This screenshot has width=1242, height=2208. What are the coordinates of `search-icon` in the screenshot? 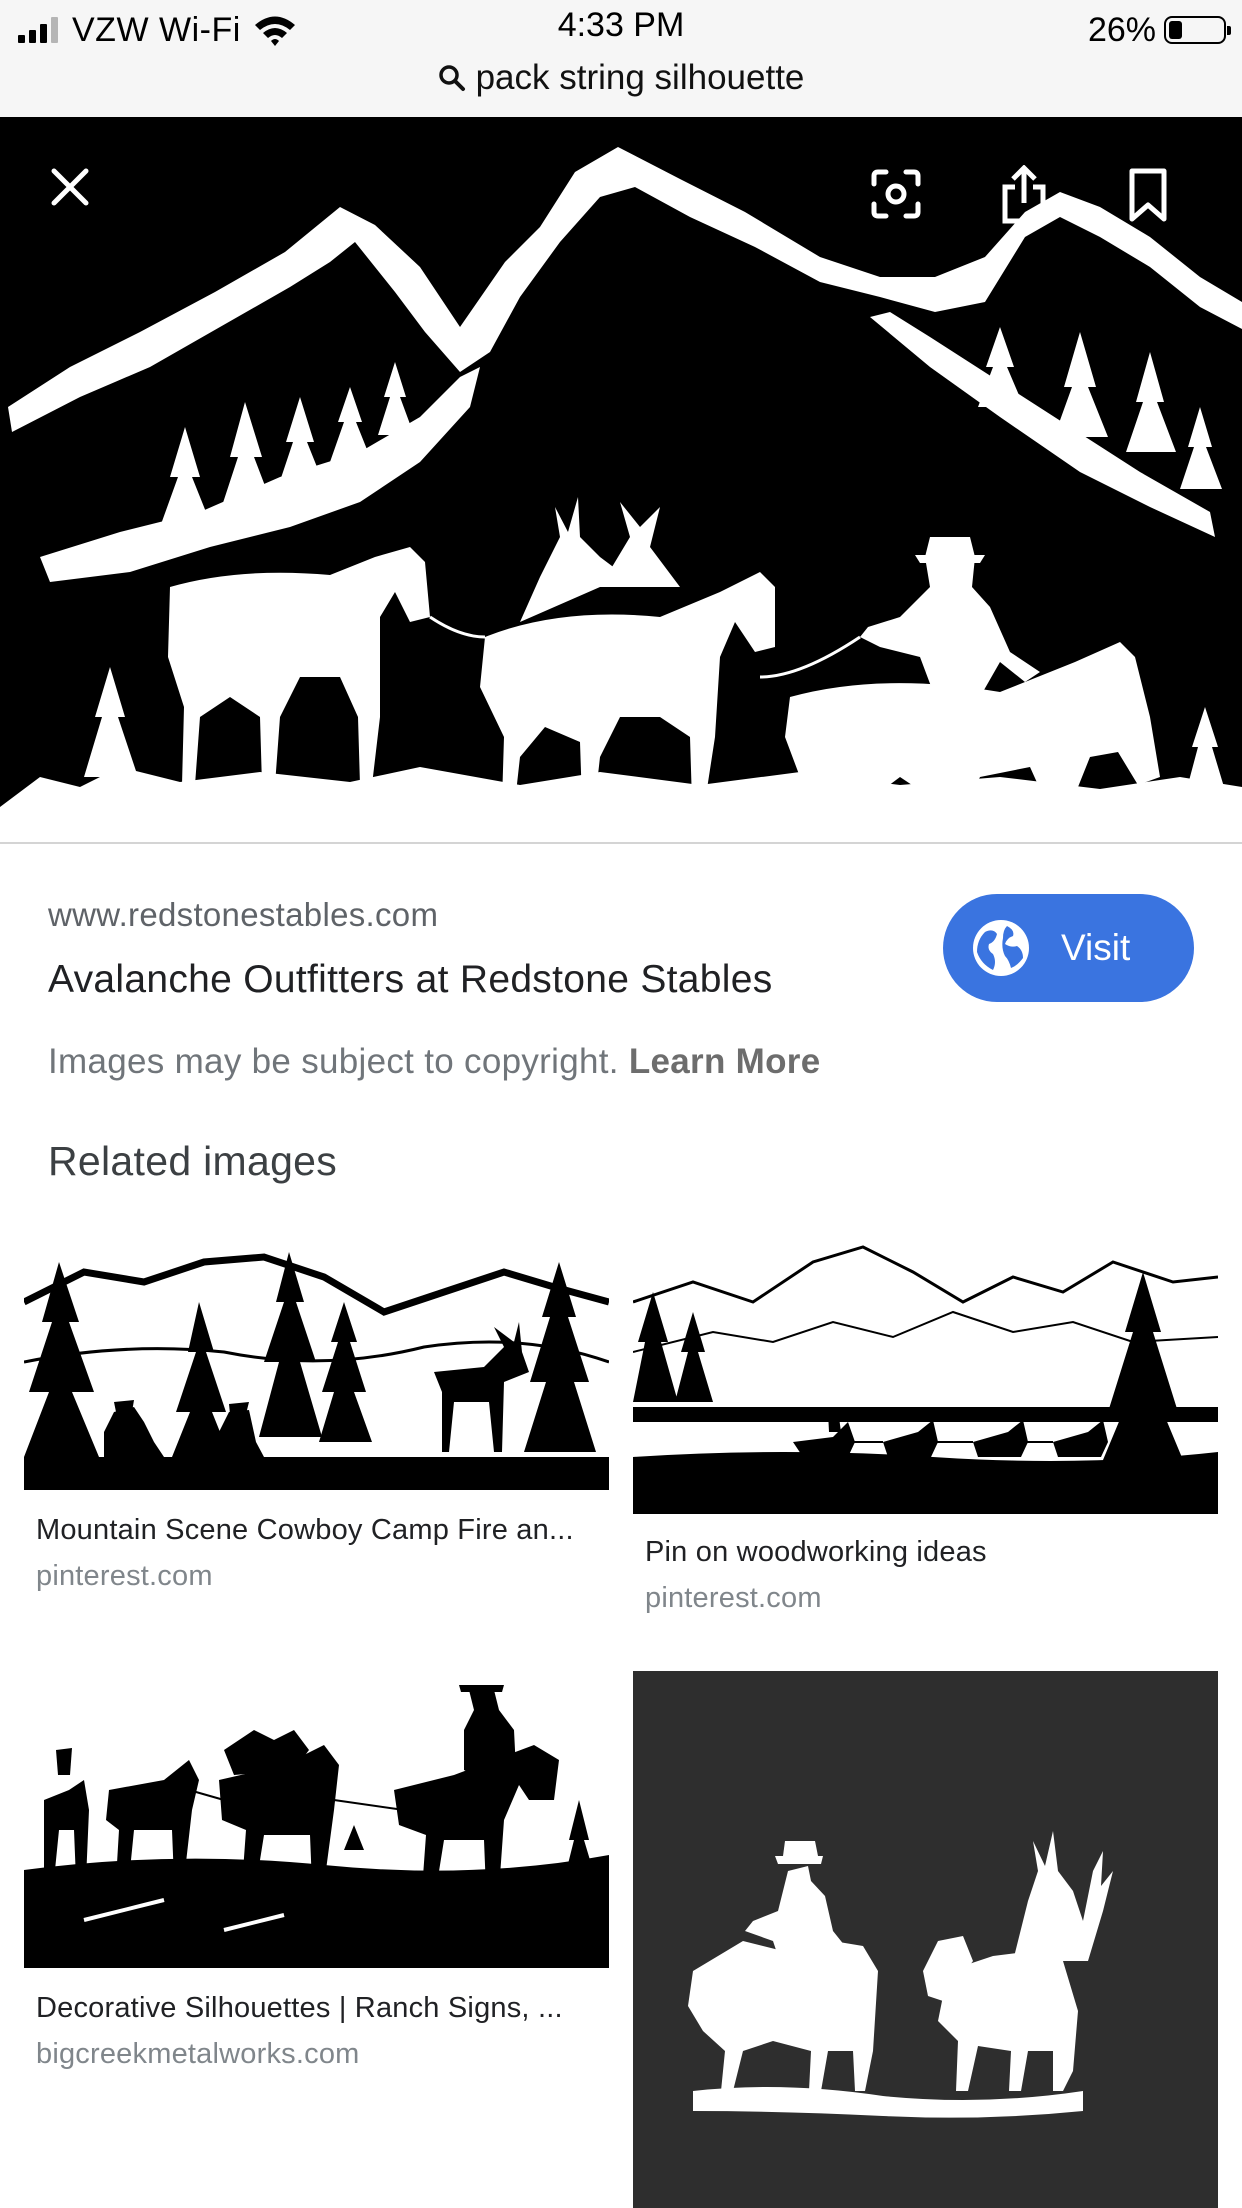 It's located at (451, 78).